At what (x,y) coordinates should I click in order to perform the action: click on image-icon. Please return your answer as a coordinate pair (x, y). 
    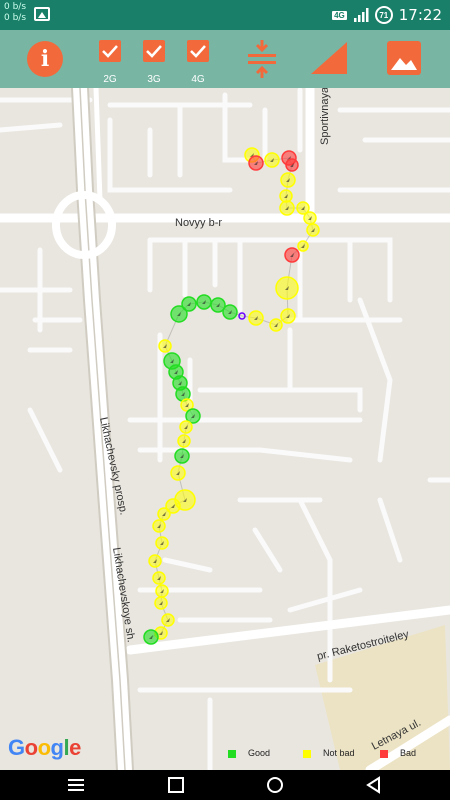
    Looking at the image, I should click on (404, 58).